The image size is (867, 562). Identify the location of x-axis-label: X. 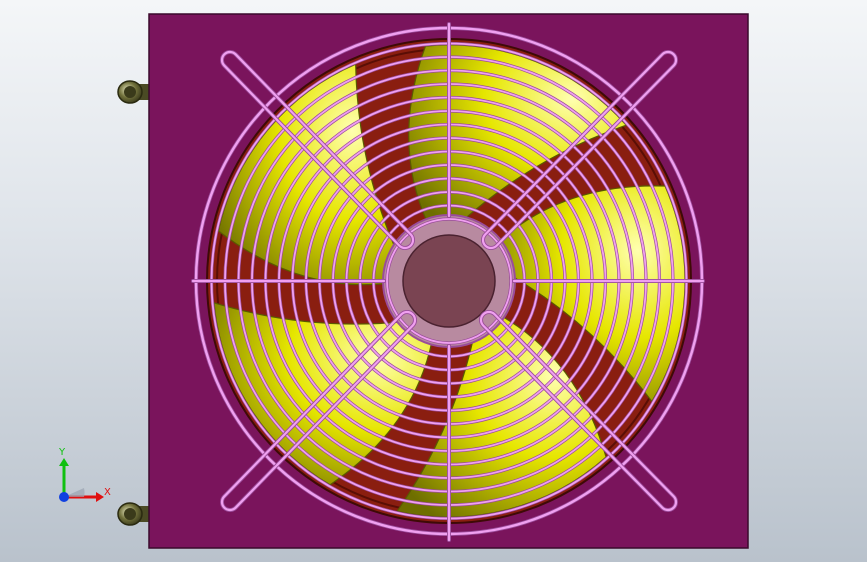
(107, 492).